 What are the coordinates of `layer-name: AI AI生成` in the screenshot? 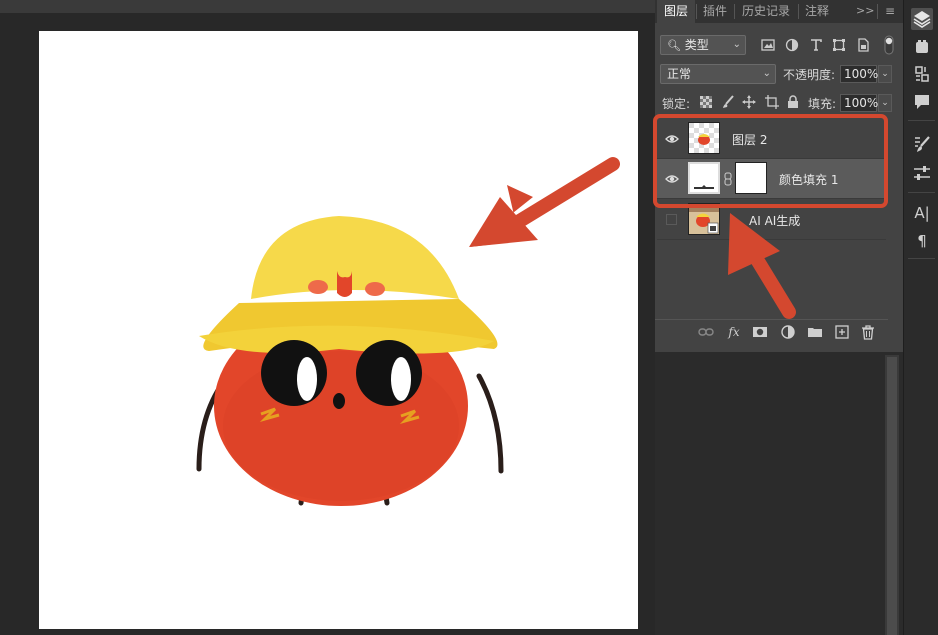 It's located at (774, 220).